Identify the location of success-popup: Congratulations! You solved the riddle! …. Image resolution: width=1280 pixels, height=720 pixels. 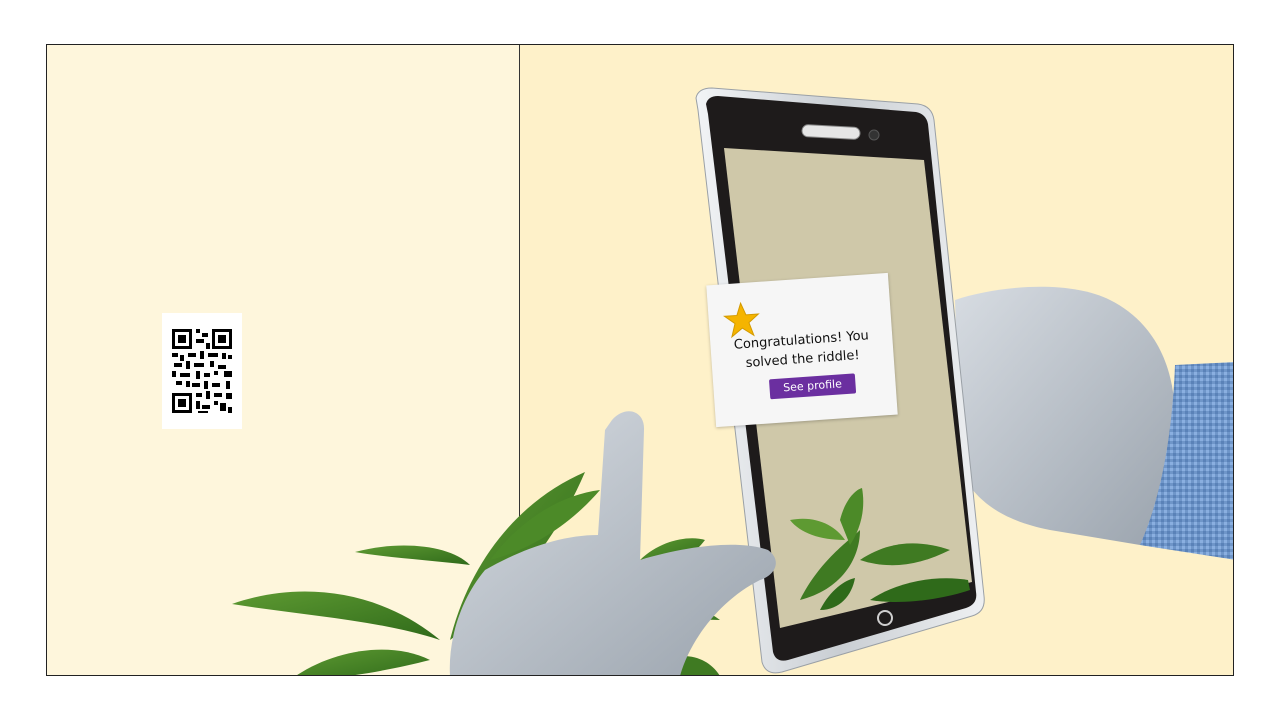
(802, 350).